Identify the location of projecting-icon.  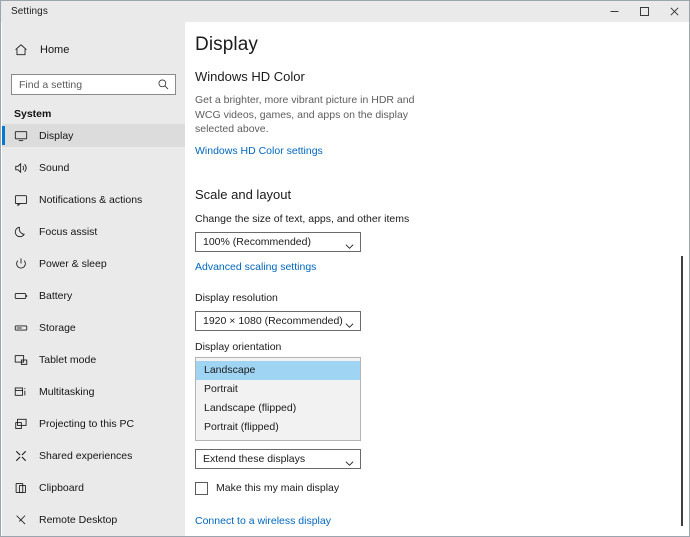
(24, 424).